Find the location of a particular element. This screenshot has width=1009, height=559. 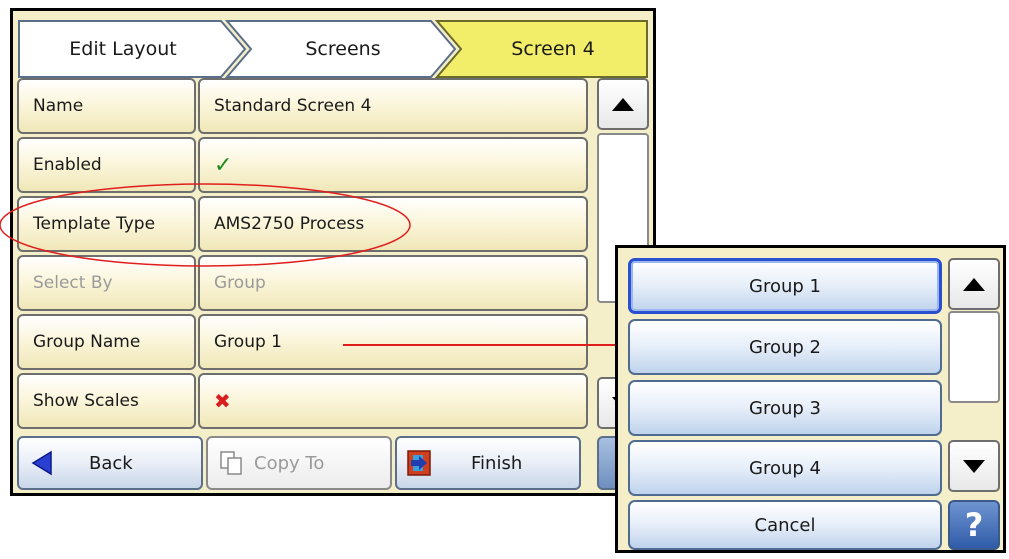

popup-scroll-down-button is located at coordinates (974, 466).